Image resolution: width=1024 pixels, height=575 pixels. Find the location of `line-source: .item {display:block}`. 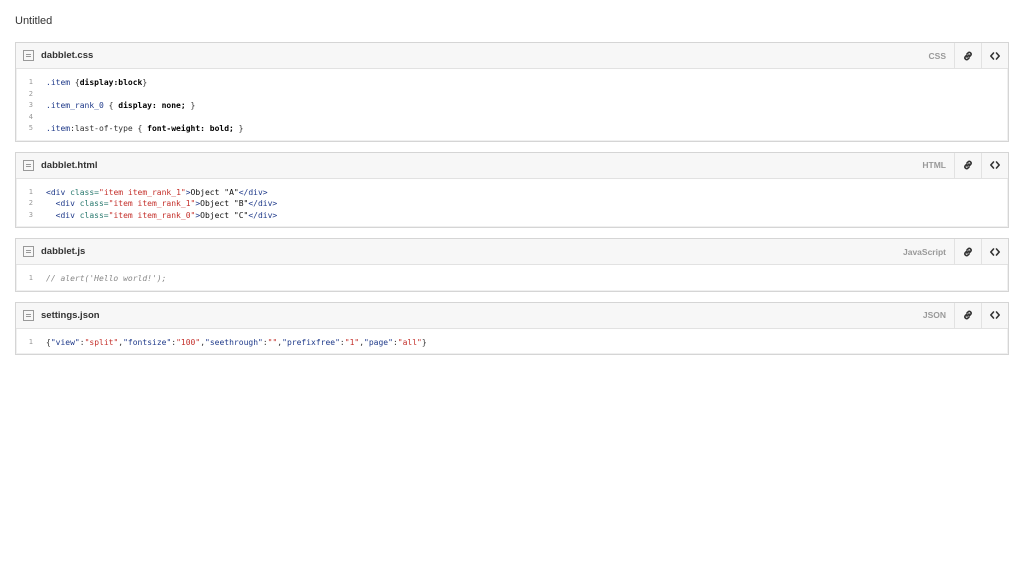

line-source: .item {display:block} is located at coordinates (96, 83).